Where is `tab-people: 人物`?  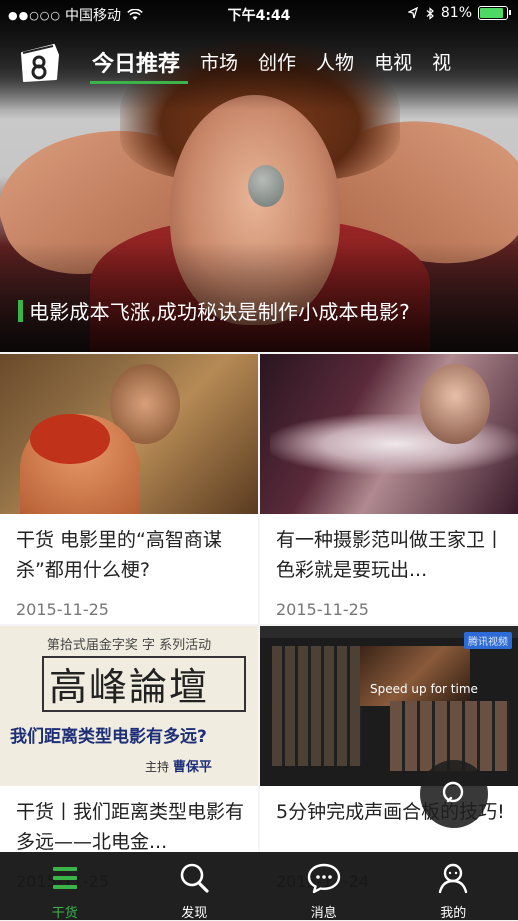
tab-people: 人物 is located at coordinates (335, 64).